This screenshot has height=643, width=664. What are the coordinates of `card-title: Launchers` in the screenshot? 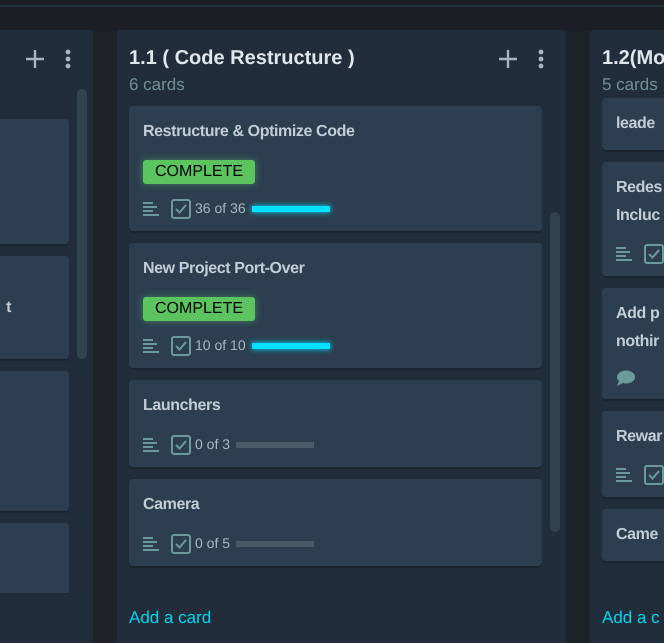 It's located at (182, 406).